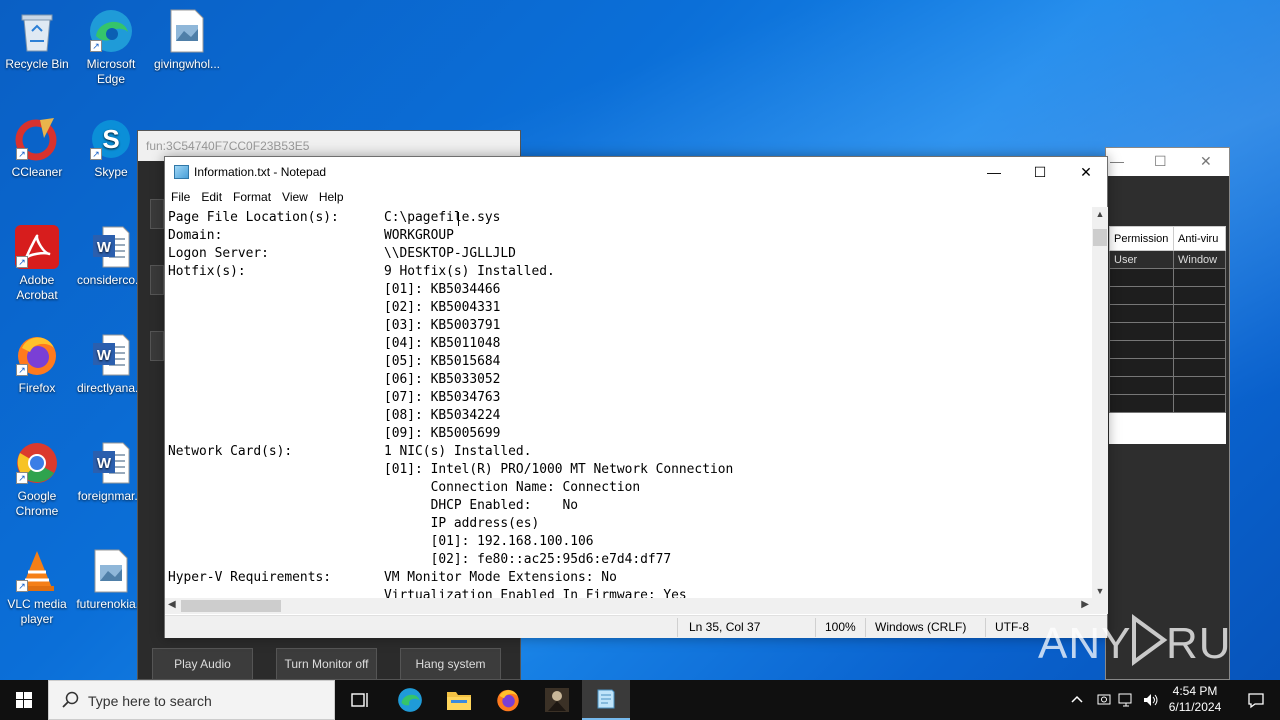 This screenshot has height=720, width=1280. I want to click on desktop-icon-adobe-acrobat: ↗ Adobe Acrobat, so click(37, 263).